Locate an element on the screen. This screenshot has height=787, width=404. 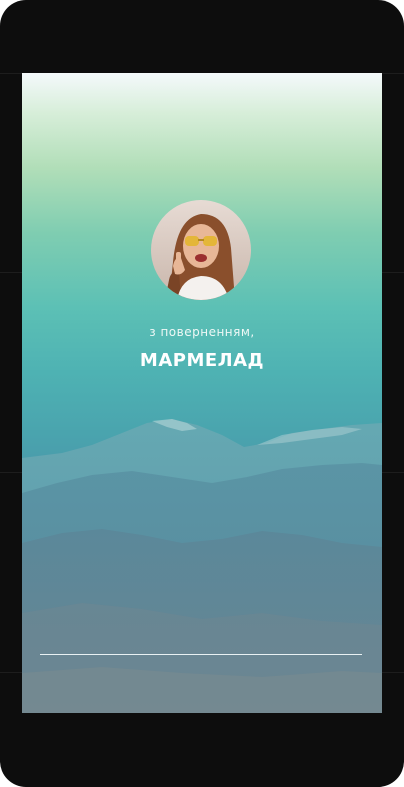
username-label: МАРМЕЛАД is located at coordinates (202, 360).